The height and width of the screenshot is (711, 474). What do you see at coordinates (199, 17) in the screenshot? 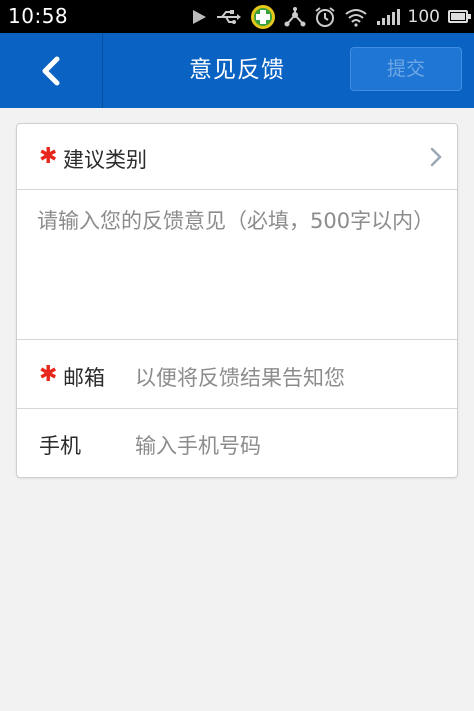
I see `play-icon` at bounding box center [199, 17].